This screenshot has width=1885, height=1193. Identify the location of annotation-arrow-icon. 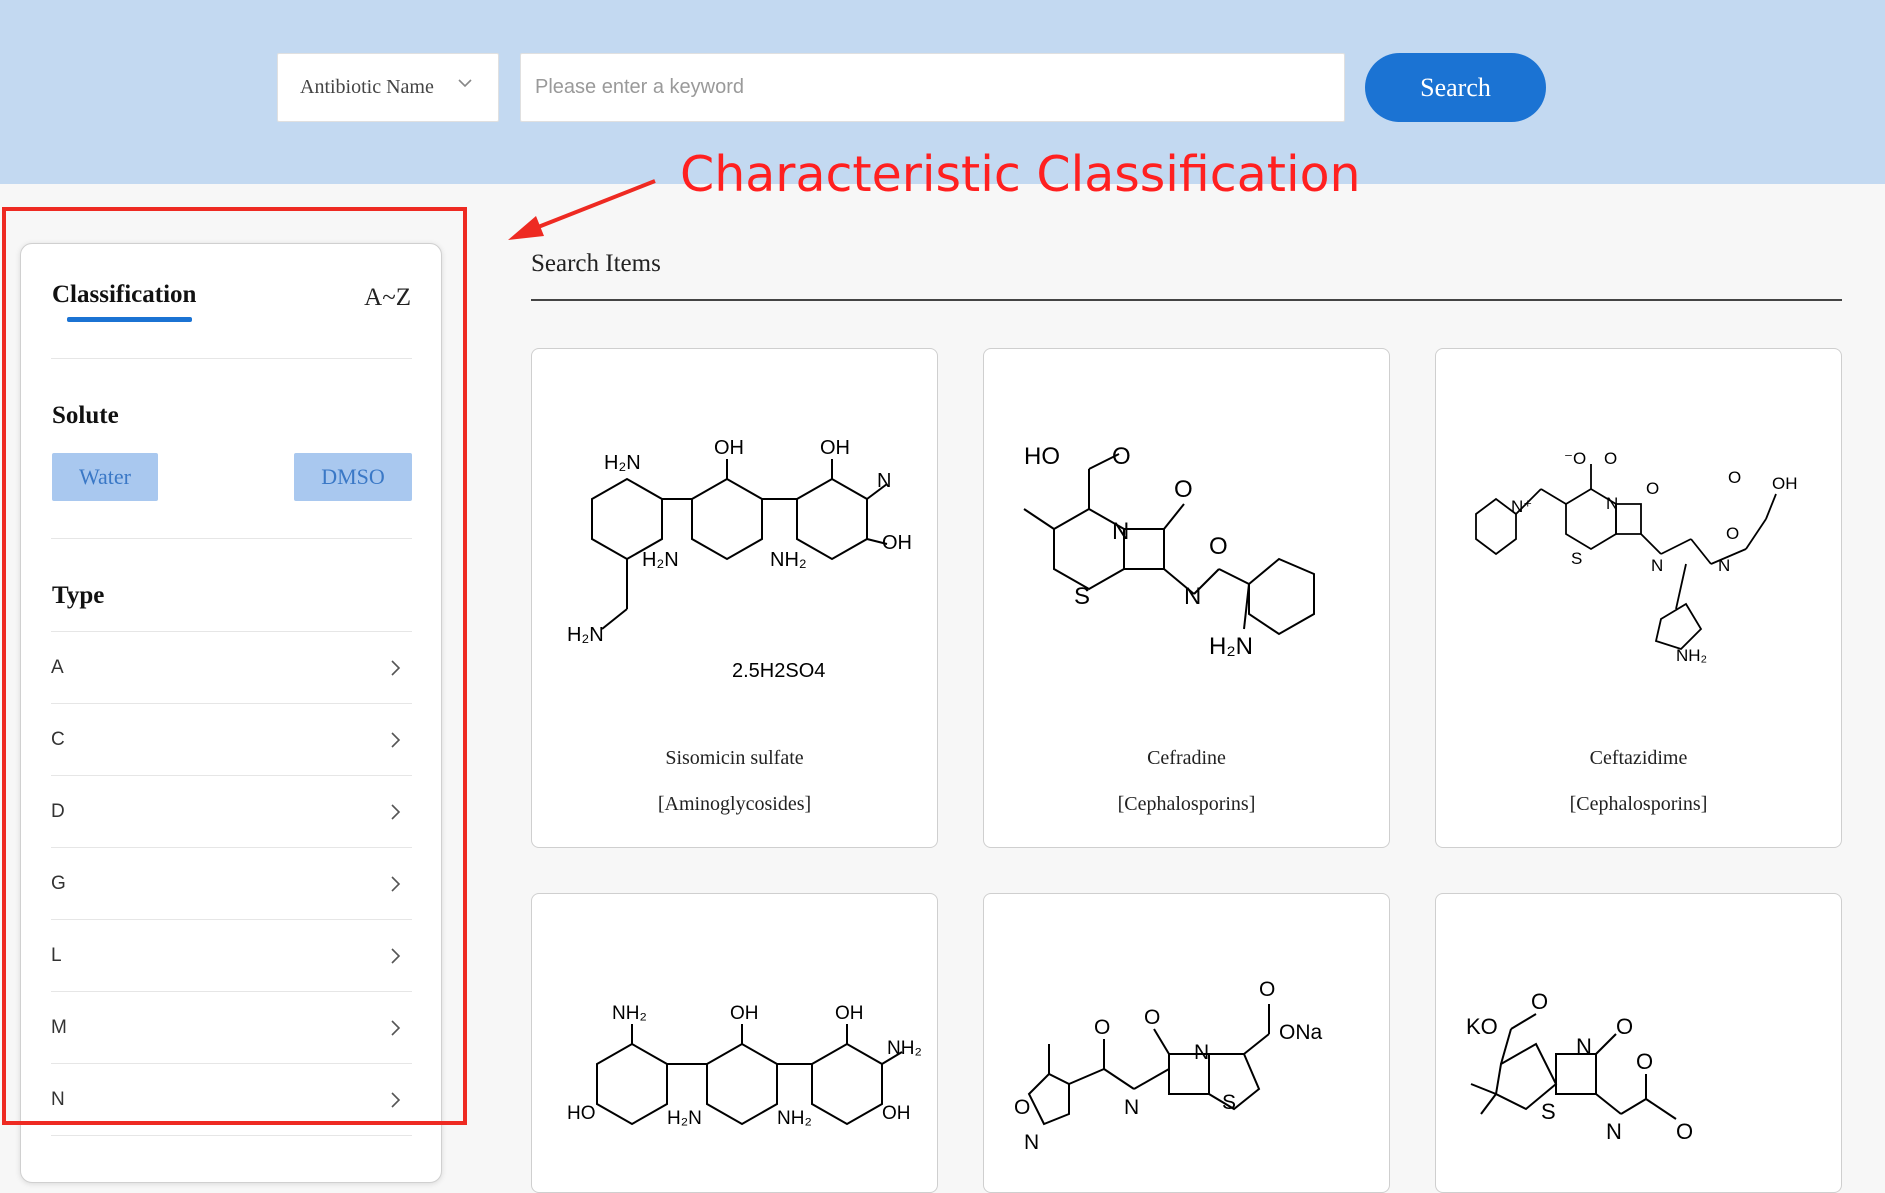
(582, 209).